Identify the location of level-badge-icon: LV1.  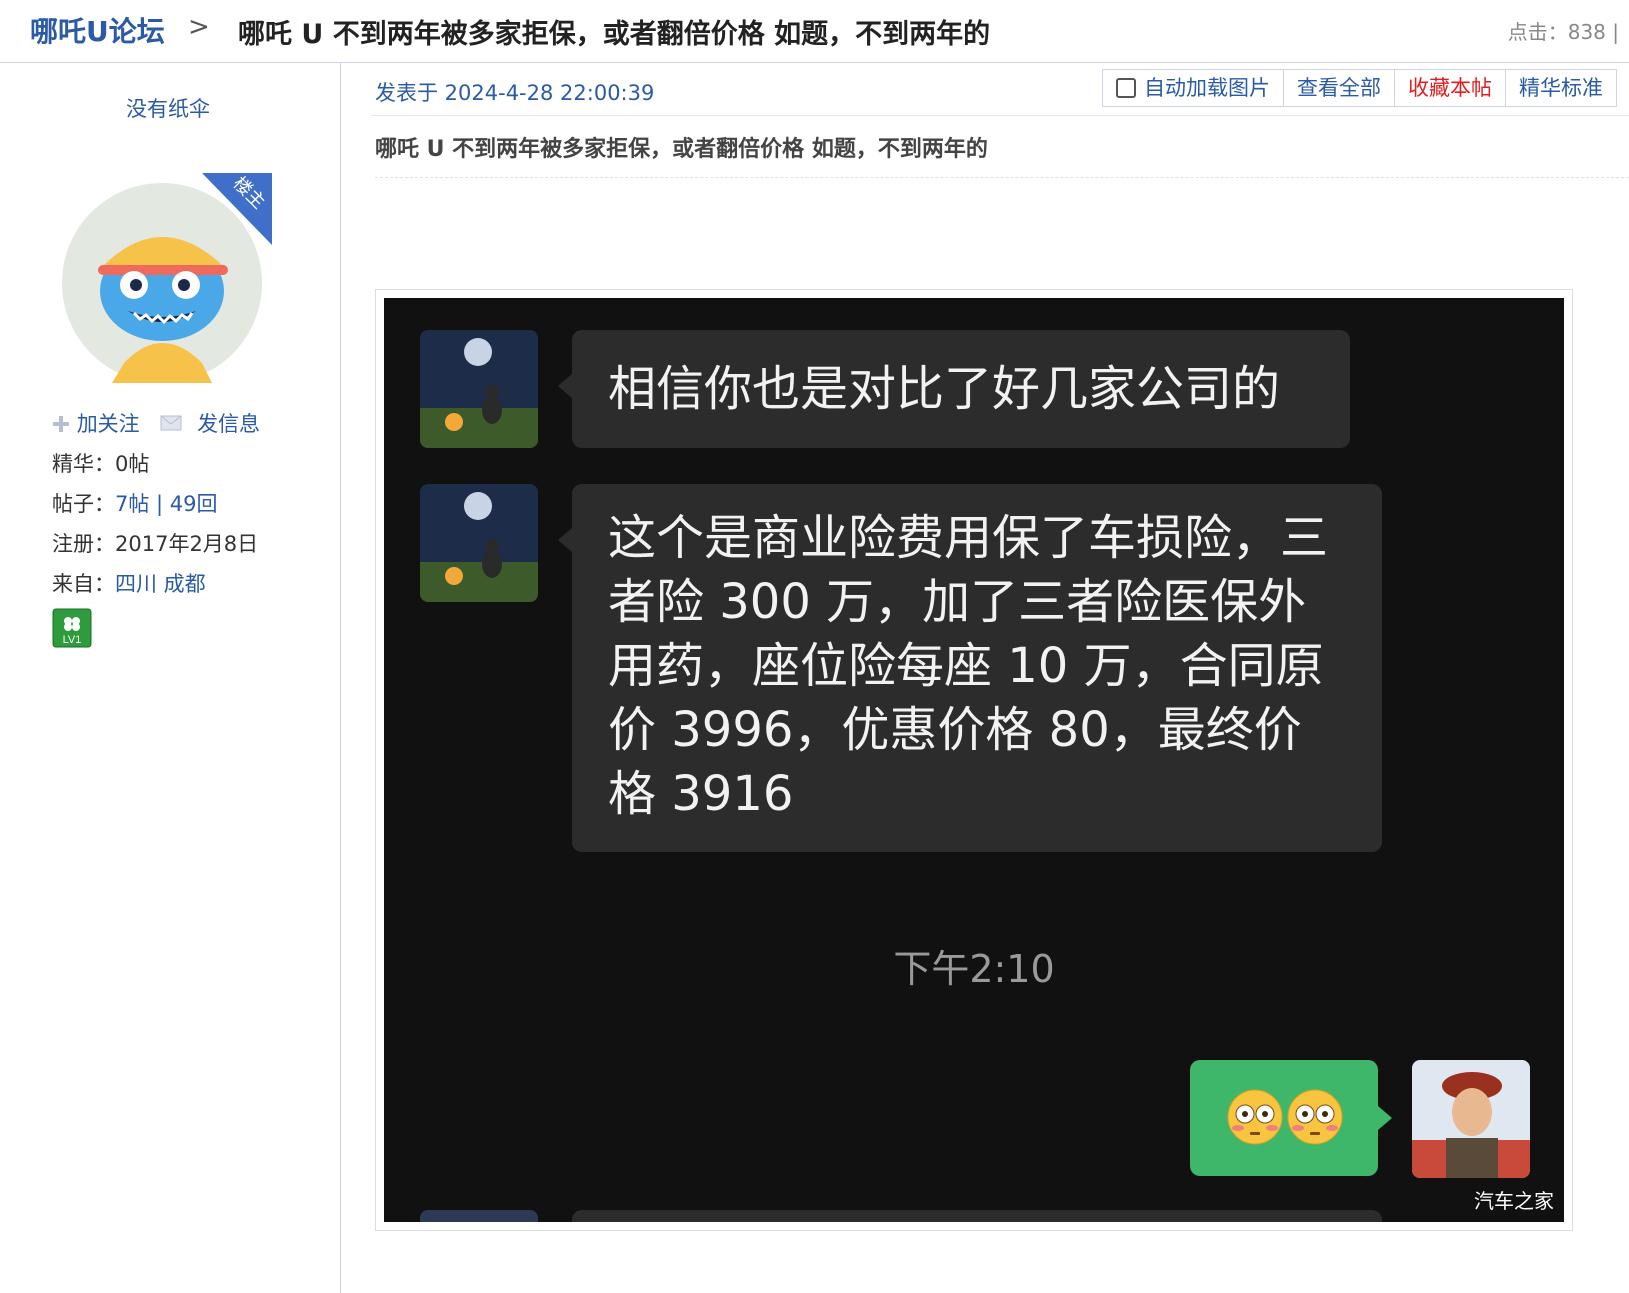
(72, 628).